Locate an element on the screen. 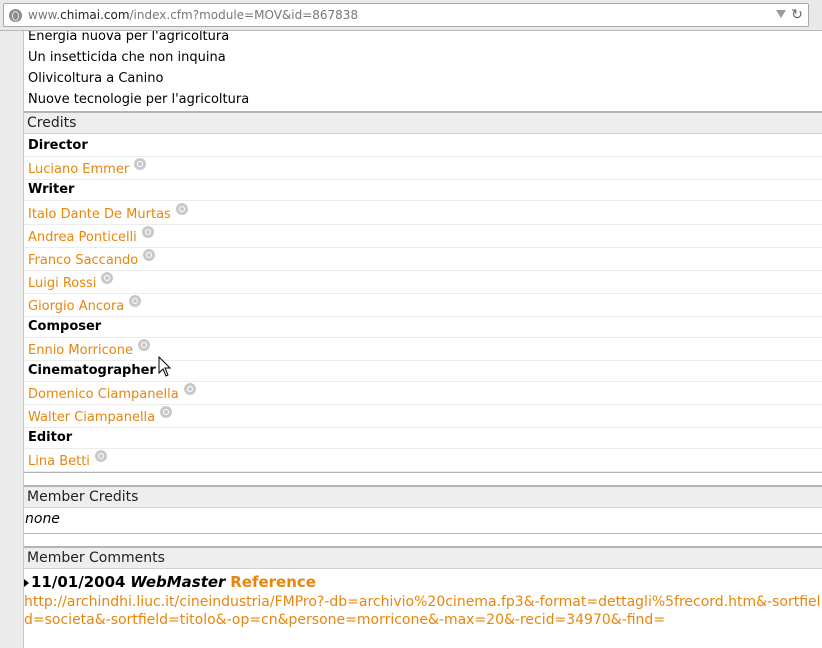 The image size is (822, 648). person-link: Franco Saccando is located at coordinates (423, 259).